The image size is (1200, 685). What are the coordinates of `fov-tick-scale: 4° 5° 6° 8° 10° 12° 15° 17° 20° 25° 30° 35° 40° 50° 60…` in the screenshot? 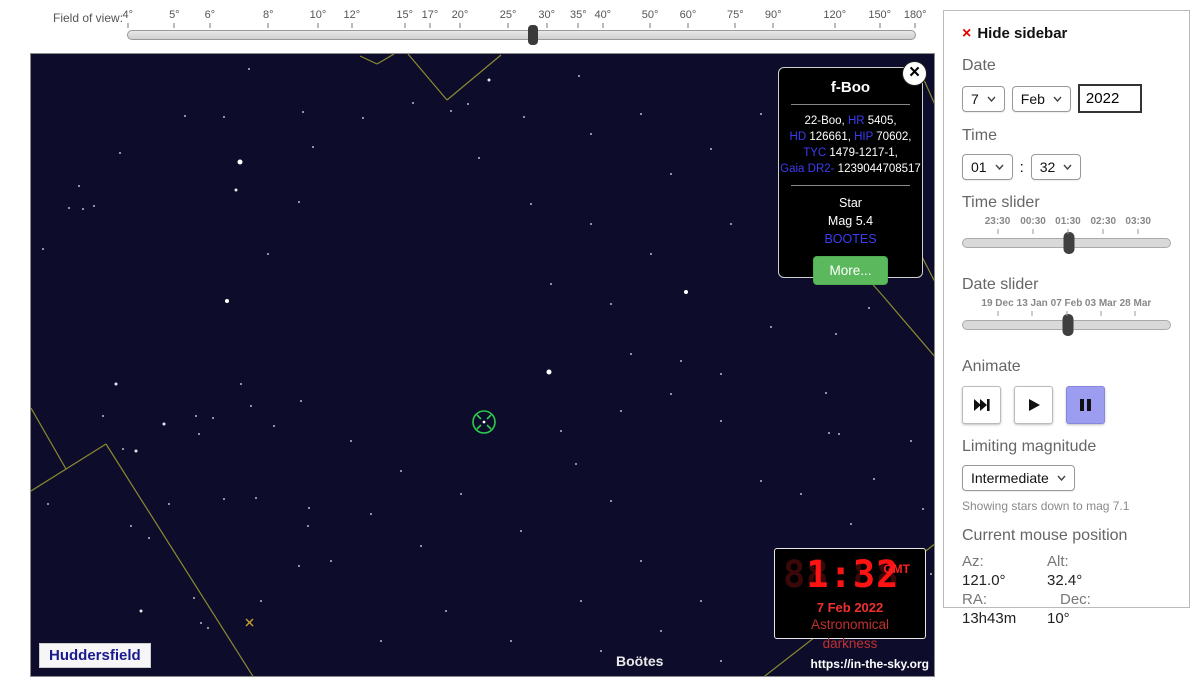 It's located at (525, 26).